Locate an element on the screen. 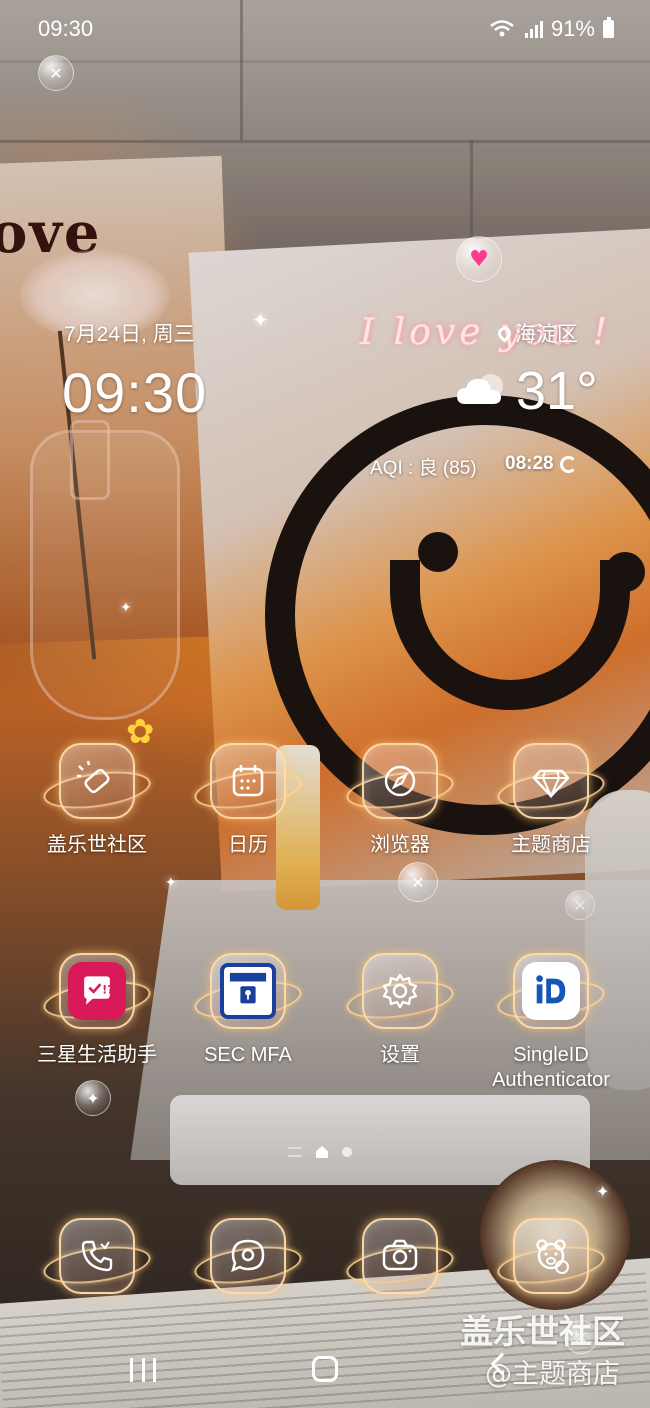 Image resolution: width=650 pixels, height=1408 pixels. app-label: SEC MFA is located at coordinates (248, 1055).